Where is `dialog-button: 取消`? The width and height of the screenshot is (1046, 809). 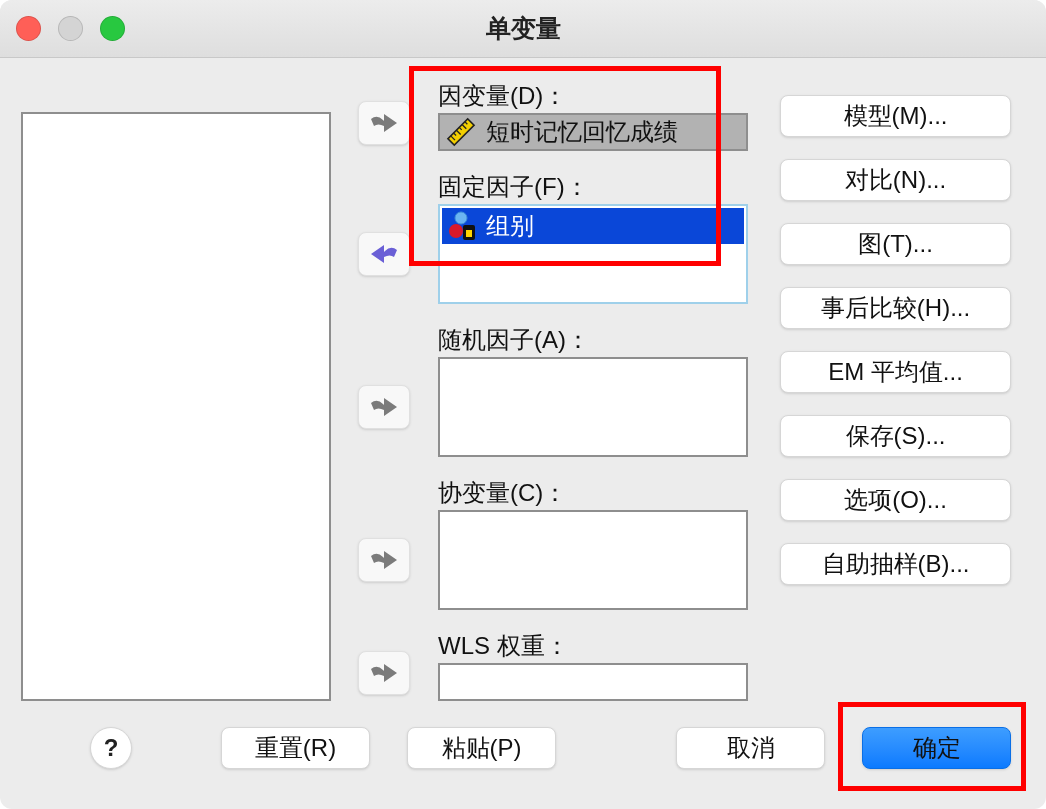
dialog-button: 取消 is located at coordinates (750, 748).